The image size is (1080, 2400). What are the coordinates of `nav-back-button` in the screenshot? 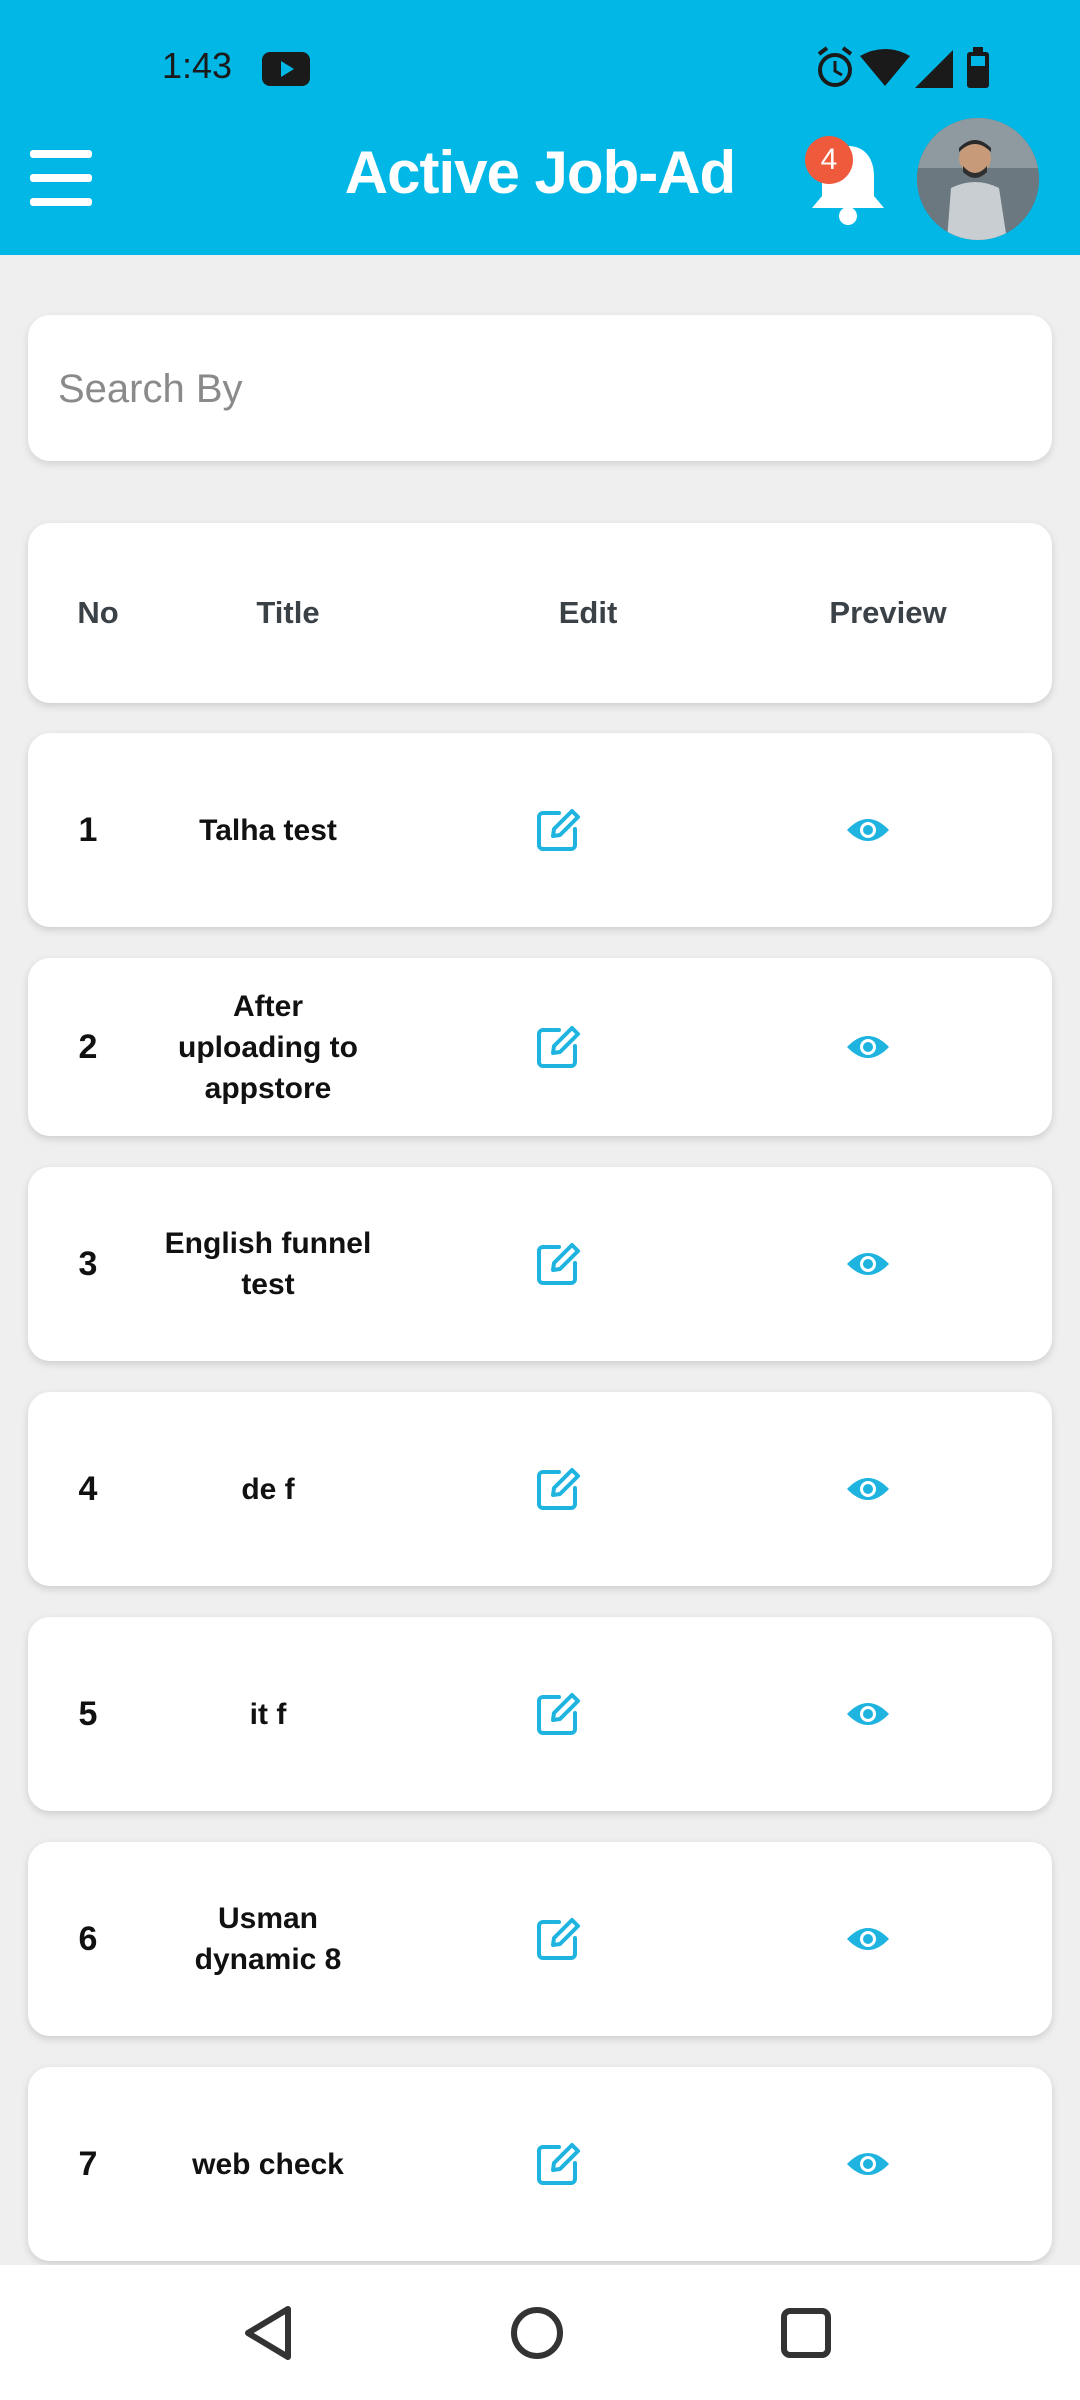 It's located at (268, 2333).